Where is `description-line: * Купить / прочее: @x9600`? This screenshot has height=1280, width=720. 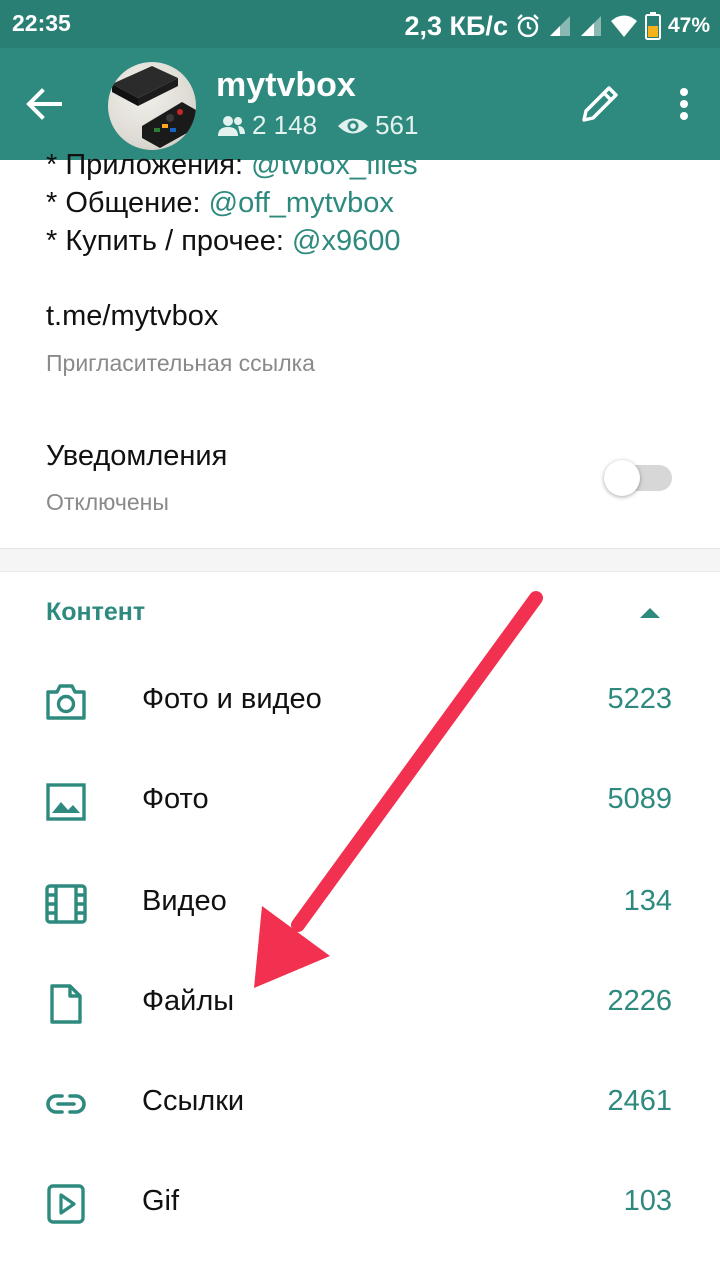 description-line: * Купить / прочее: @x9600 is located at coordinates (223, 241).